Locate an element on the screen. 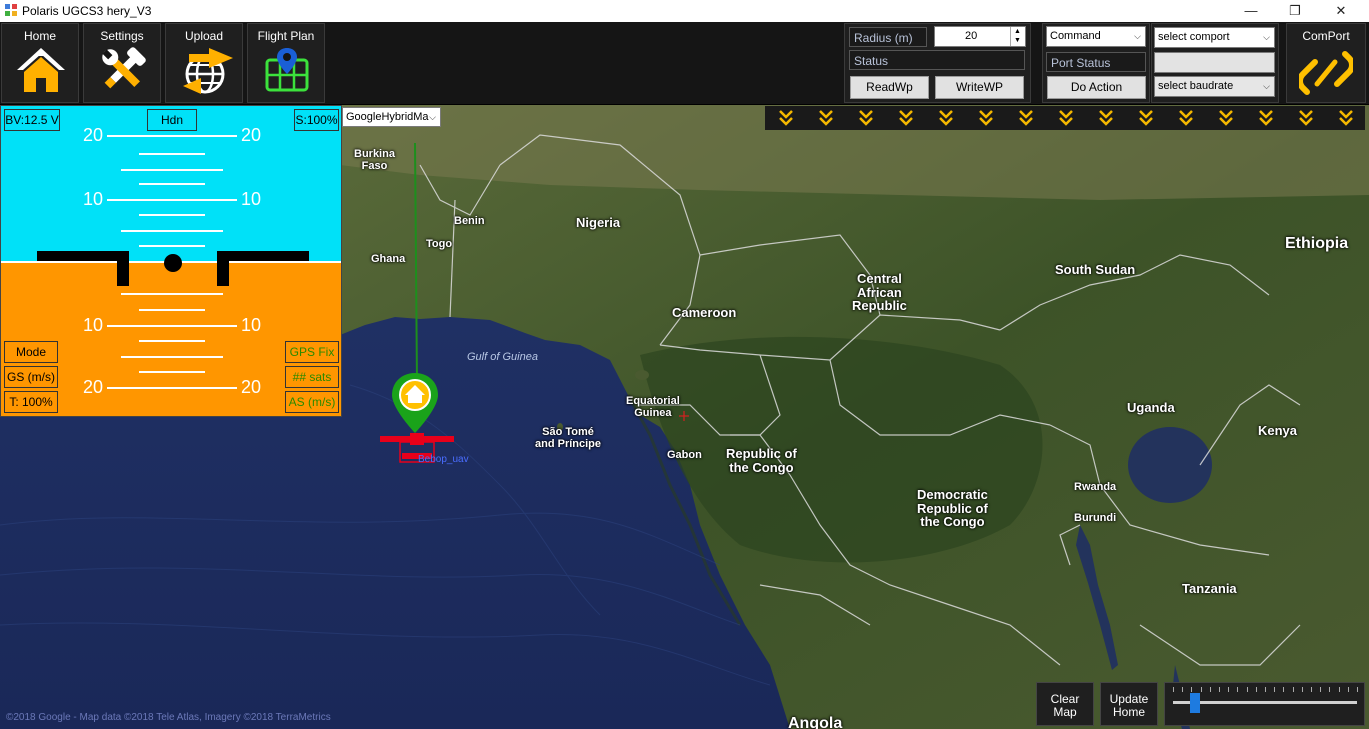 This screenshot has height=729, width=1369. restore-button: ❐ is located at coordinates (1295, 11).